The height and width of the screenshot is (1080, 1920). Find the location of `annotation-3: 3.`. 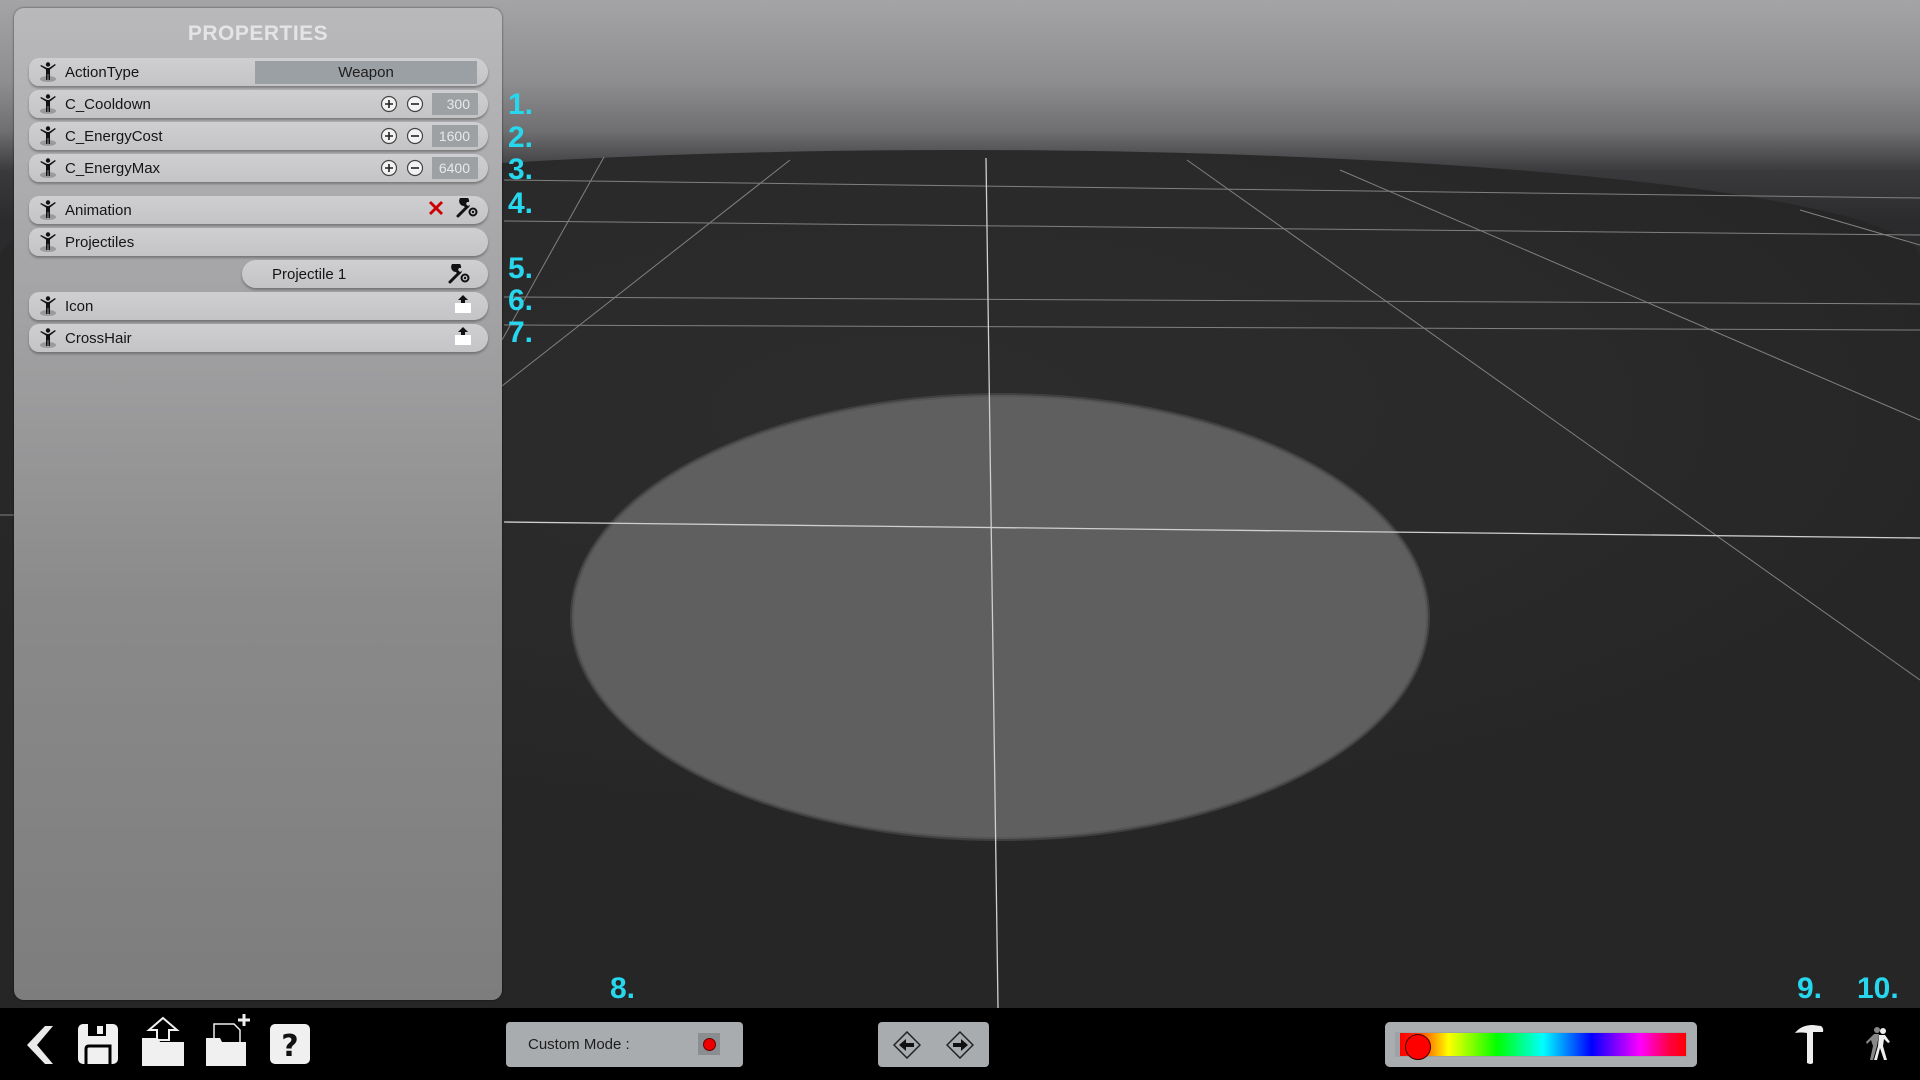

annotation-3: 3. is located at coordinates (521, 169).